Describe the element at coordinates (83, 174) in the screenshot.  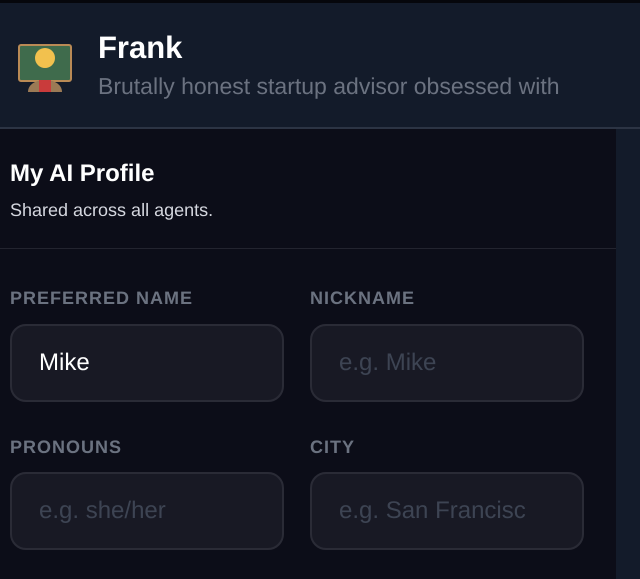
I see `section-title: My AI Profile` at that location.